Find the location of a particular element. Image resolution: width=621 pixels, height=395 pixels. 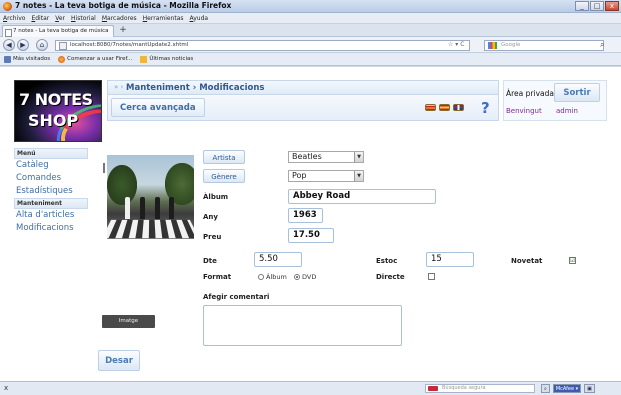

logo-text-line1: 7 NOTES is located at coordinates (56, 99).